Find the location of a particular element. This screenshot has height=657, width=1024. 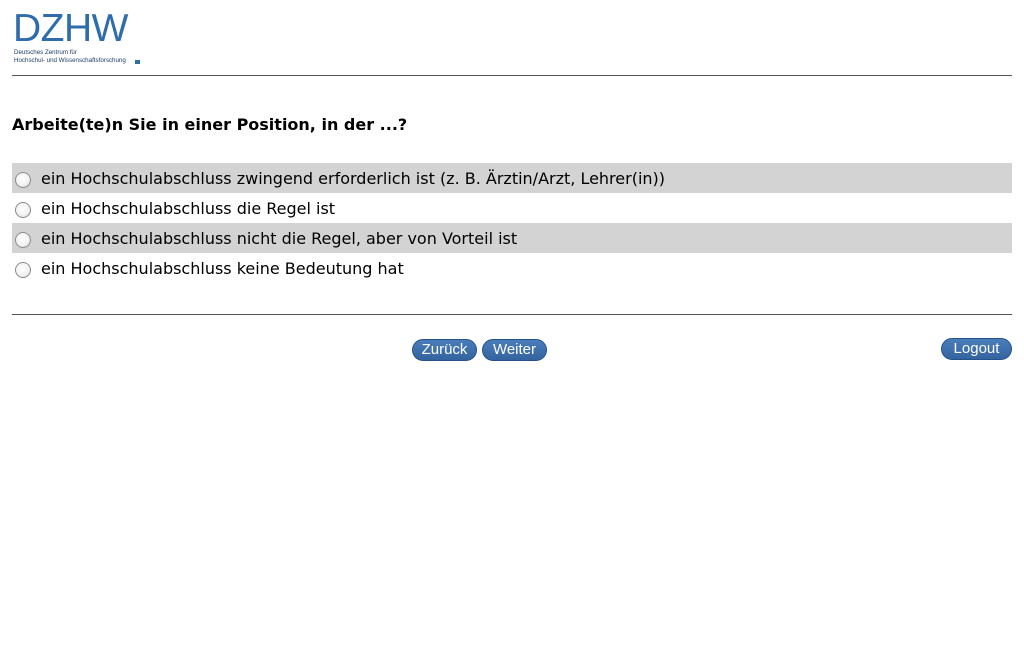

footer-divider is located at coordinates (512, 314).